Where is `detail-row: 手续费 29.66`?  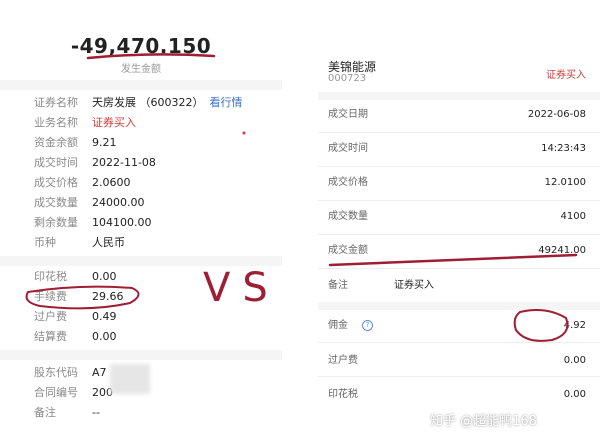 detail-row: 手续费 29.66 is located at coordinates (79, 297).